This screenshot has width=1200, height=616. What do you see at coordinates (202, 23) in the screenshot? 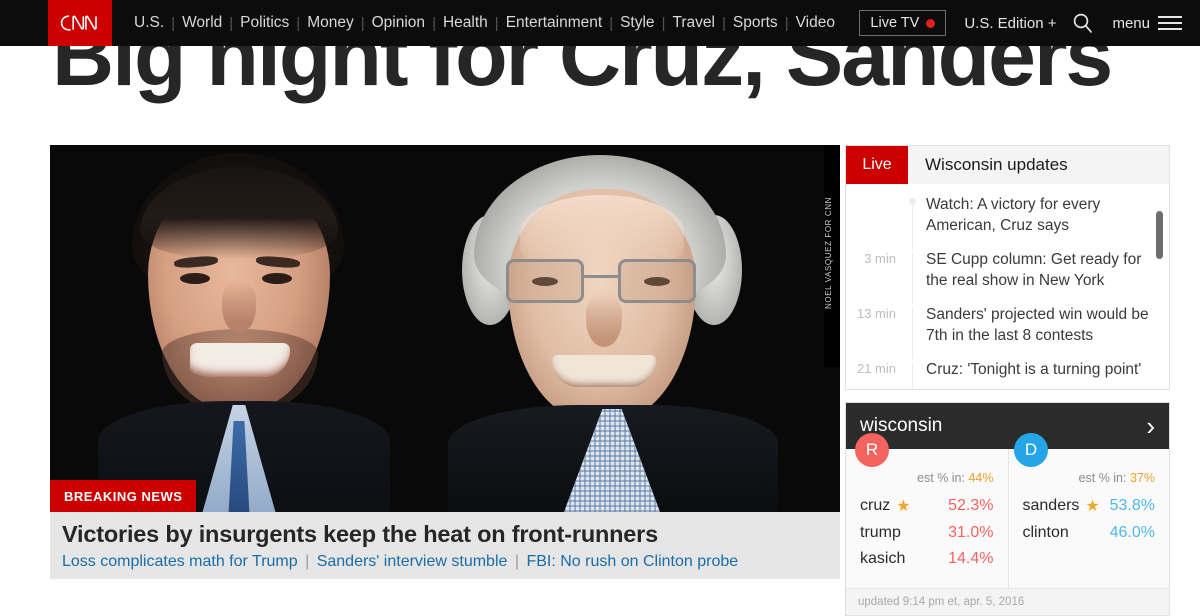
I see `nav-item-world: World` at bounding box center [202, 23].